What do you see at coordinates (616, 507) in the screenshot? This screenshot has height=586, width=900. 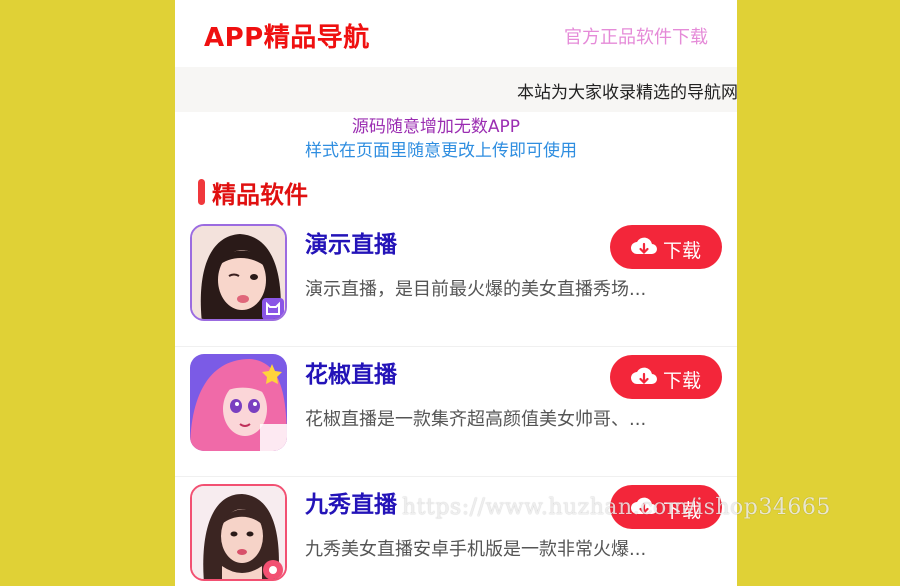 I see `watermark-text: https://www.huzhan.com/ishop34665` at bounding box center [616, 507].